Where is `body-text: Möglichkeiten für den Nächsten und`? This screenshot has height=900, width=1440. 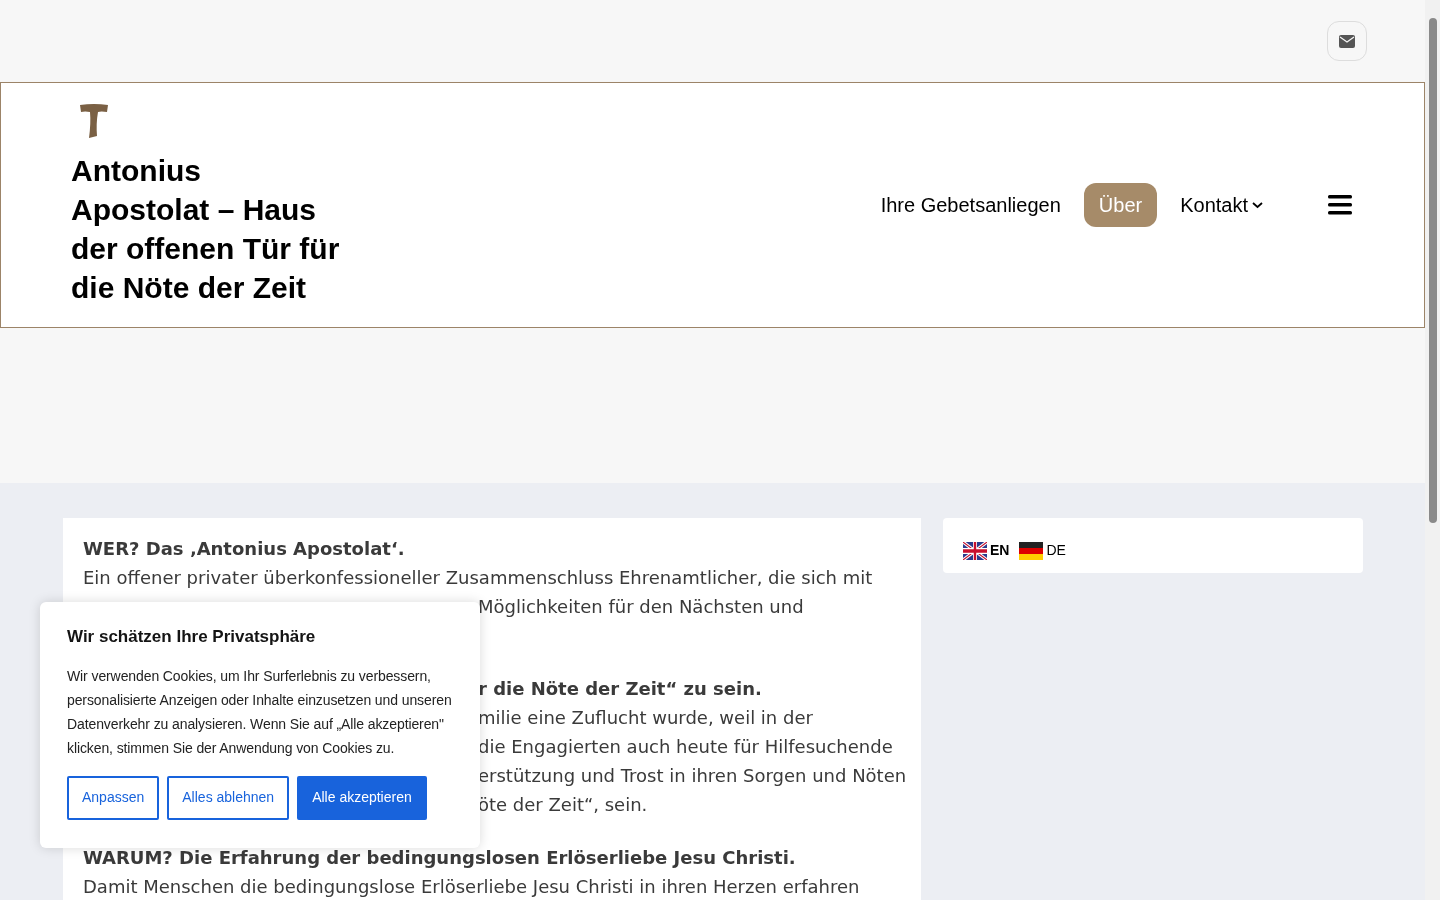
body-text: Möglichkeiten für den Nächsten und is located at coordinates (641, 606).